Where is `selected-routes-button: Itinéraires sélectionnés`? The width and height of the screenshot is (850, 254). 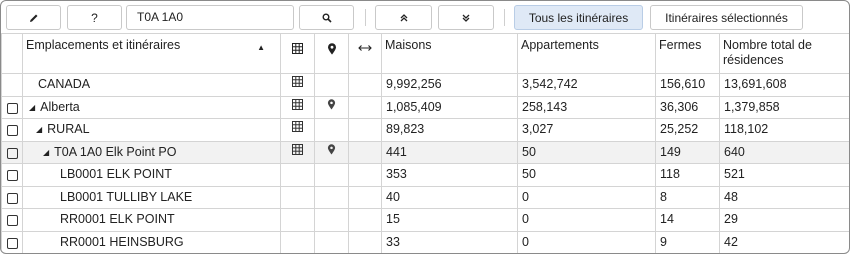 selected-routes-button: Itinéraires sélectionnés is located at coordinates (726, 17).